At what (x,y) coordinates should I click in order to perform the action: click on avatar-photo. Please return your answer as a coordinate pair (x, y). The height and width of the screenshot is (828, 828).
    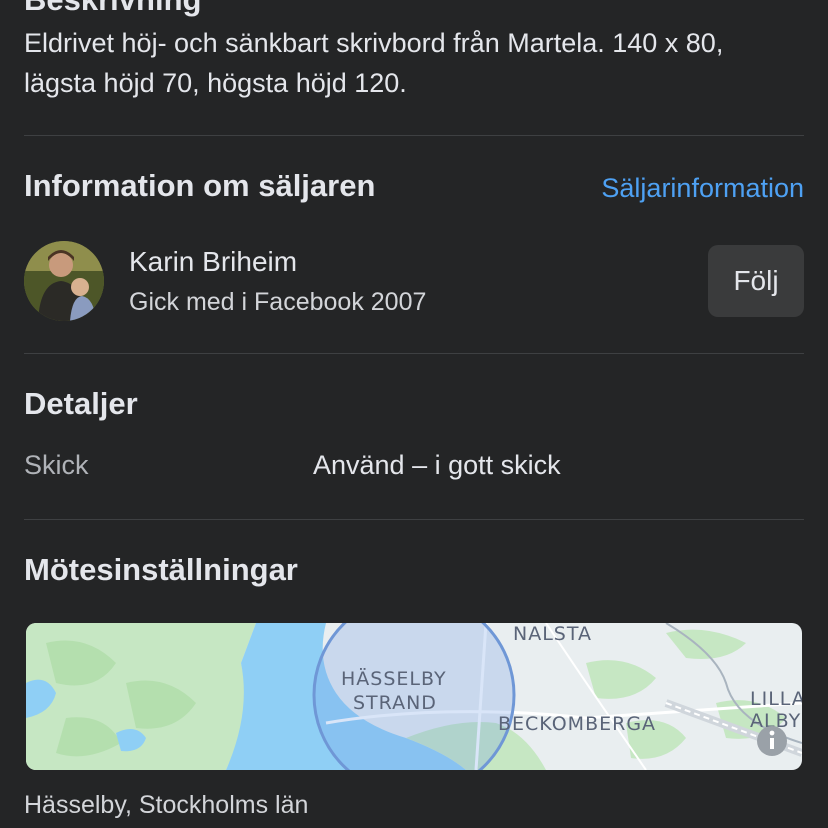
    Looking at the image, I should click on (64, 281).